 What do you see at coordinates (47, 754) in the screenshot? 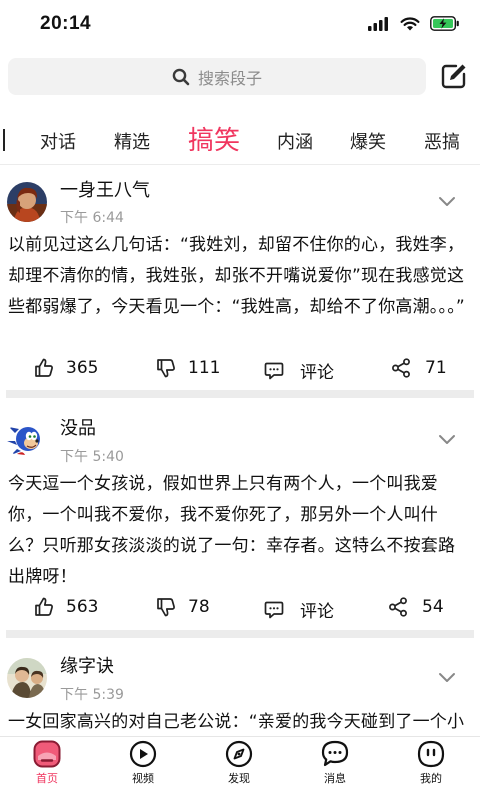
I see `home-icon` at bounding box center [47, 754].